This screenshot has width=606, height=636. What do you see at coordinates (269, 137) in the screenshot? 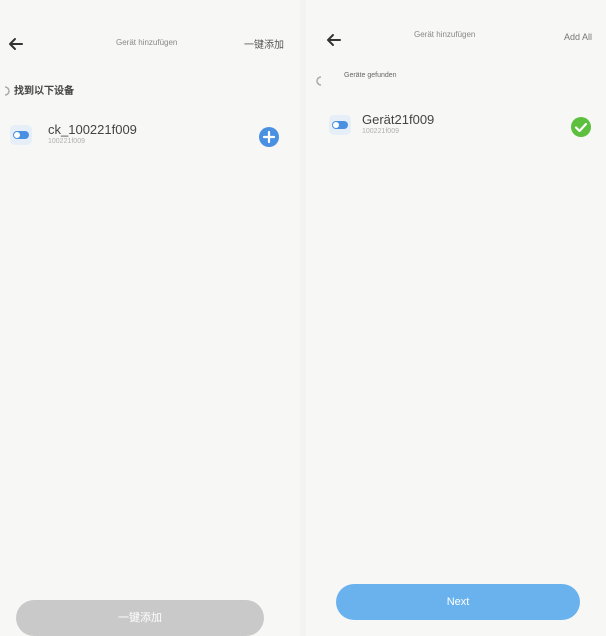
I see `plus-circle-icon` at bounding box center [269, 137].